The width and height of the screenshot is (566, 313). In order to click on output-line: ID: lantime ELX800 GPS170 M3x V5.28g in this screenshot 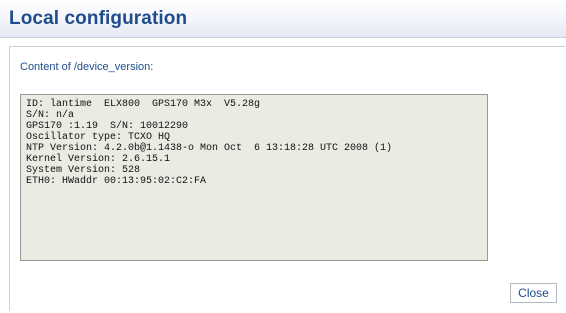, I will do `click(143, 104)`.